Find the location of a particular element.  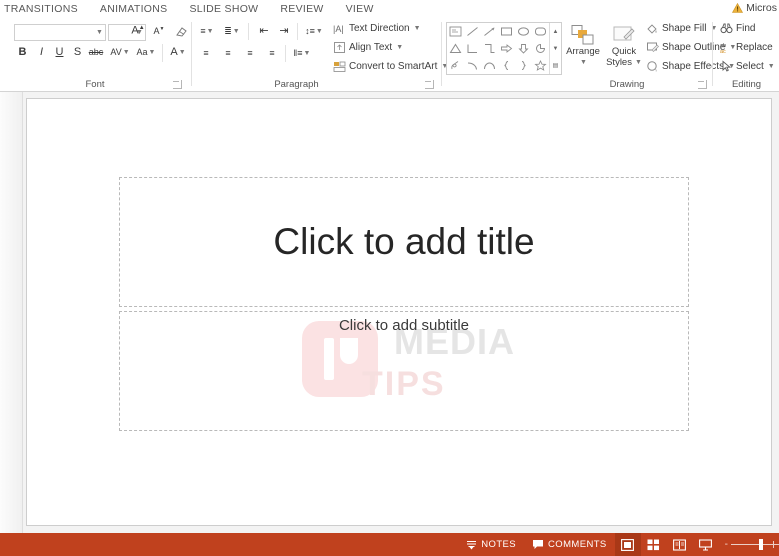

font-color-button: A ▼ is located at coordinates (178, 52).